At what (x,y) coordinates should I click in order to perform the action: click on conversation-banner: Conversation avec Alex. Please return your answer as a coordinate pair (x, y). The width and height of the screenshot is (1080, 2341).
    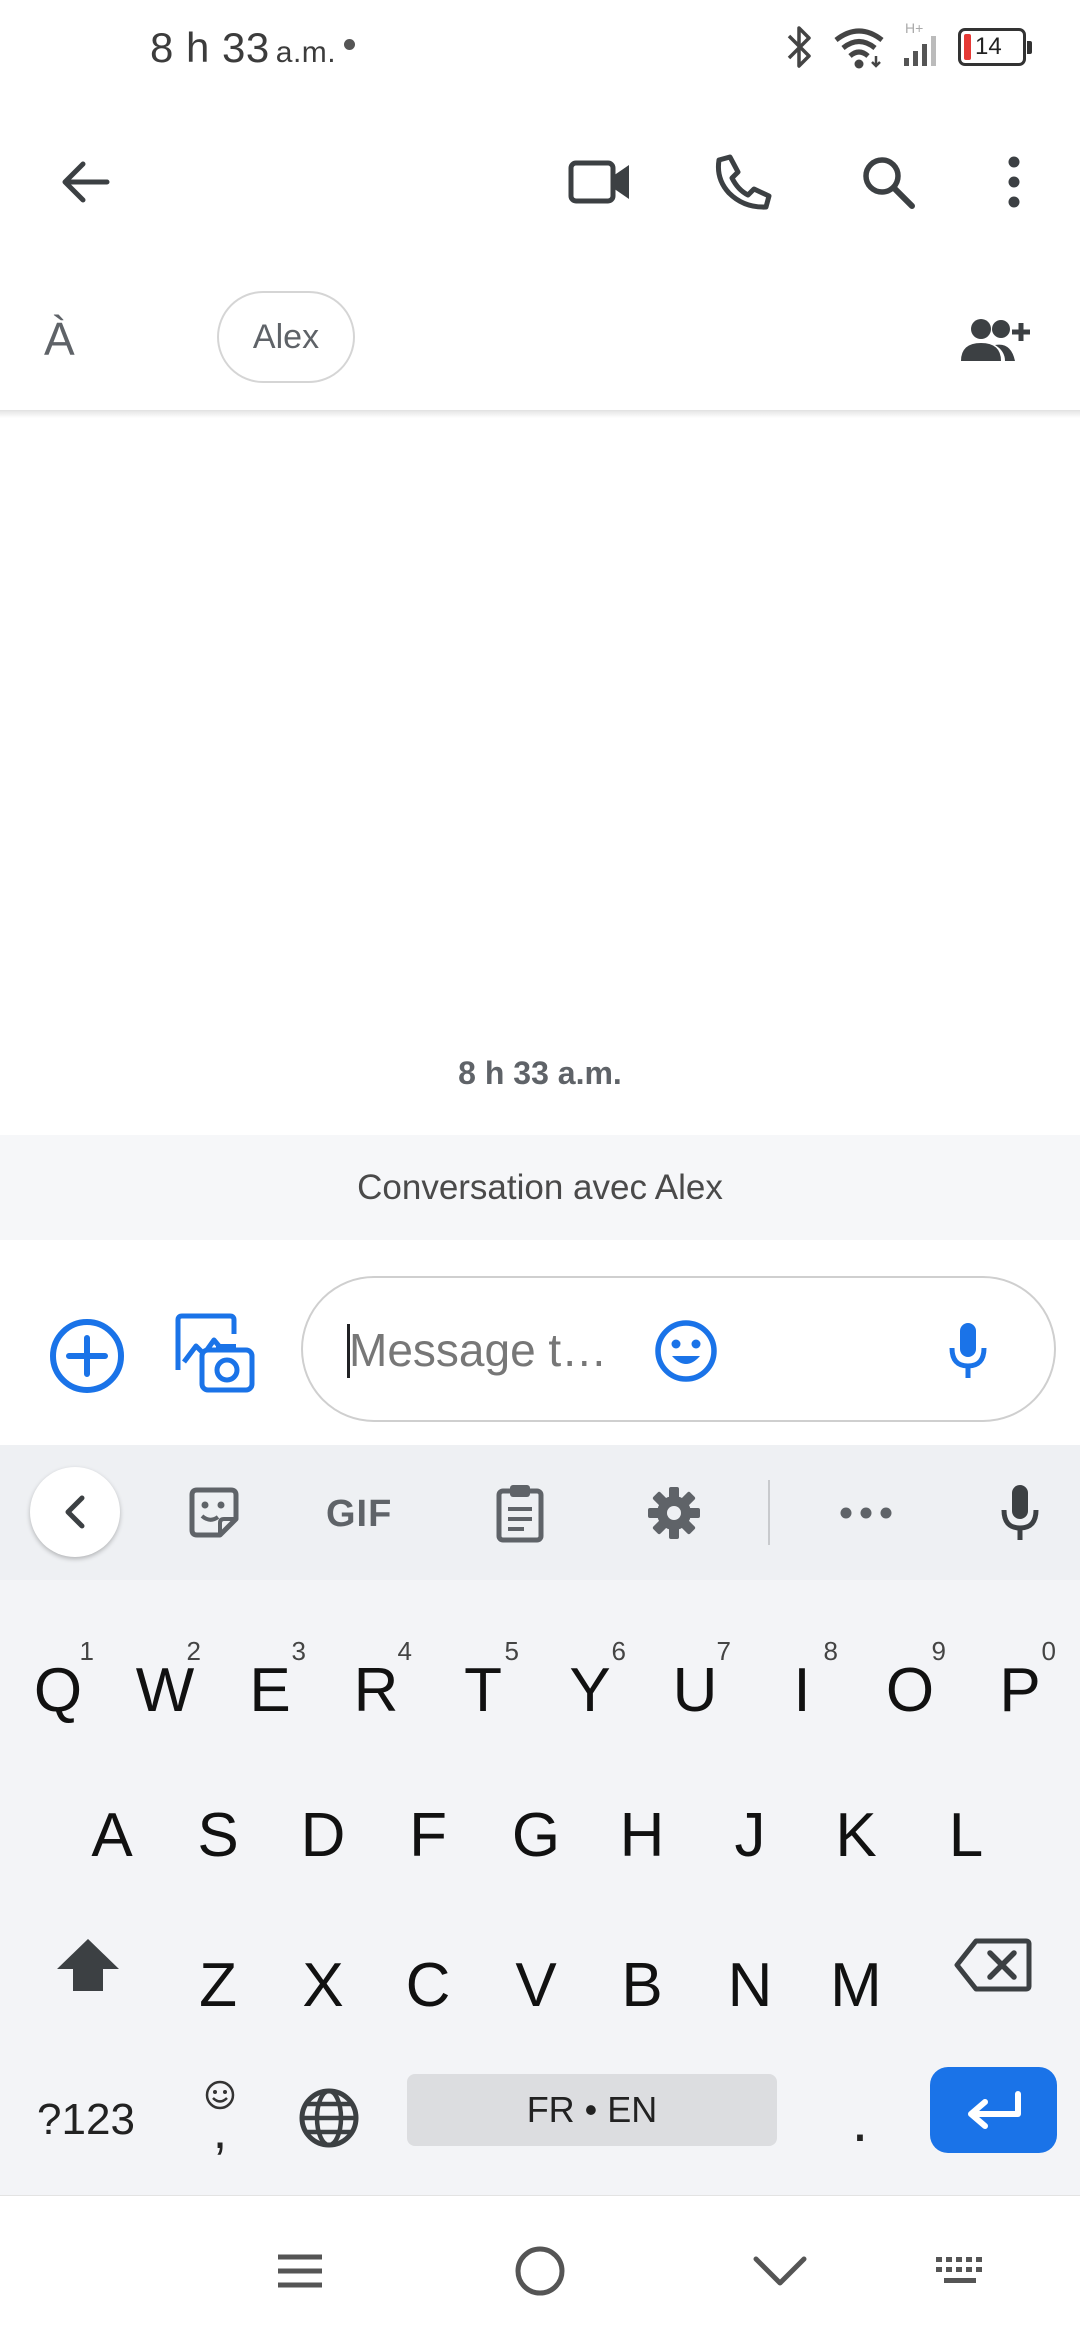
    Looking at the image, I should click on (540, 1187).